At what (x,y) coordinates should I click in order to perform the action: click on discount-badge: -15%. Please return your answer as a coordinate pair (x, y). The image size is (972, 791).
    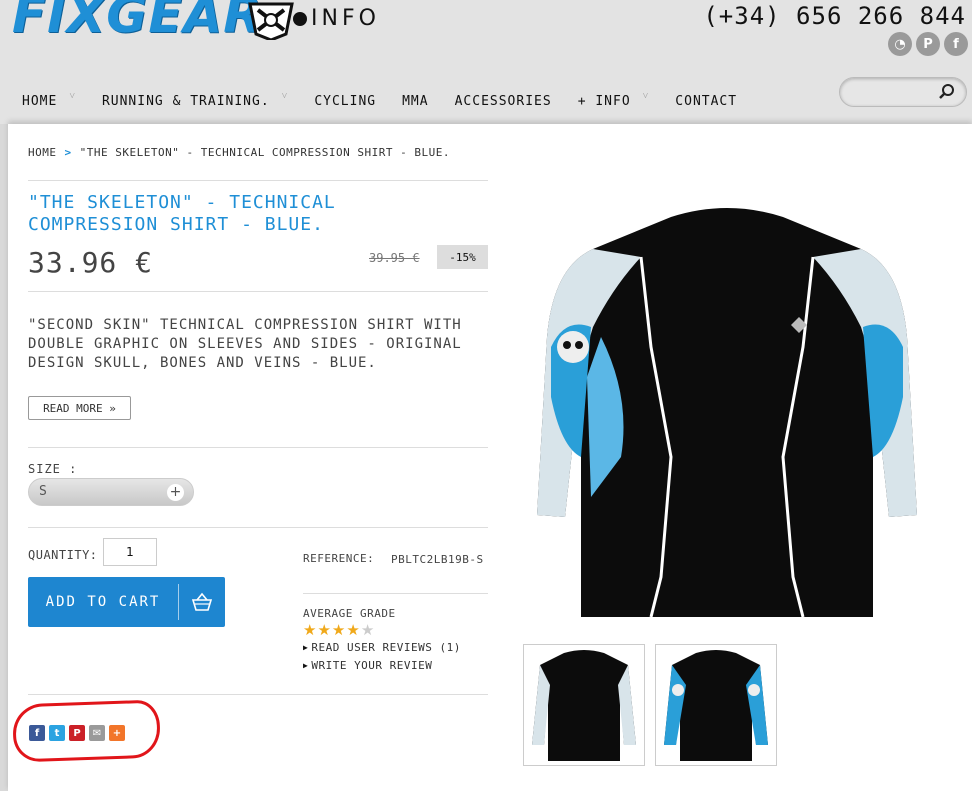
    Looking at the image, I should click on (462, 257).